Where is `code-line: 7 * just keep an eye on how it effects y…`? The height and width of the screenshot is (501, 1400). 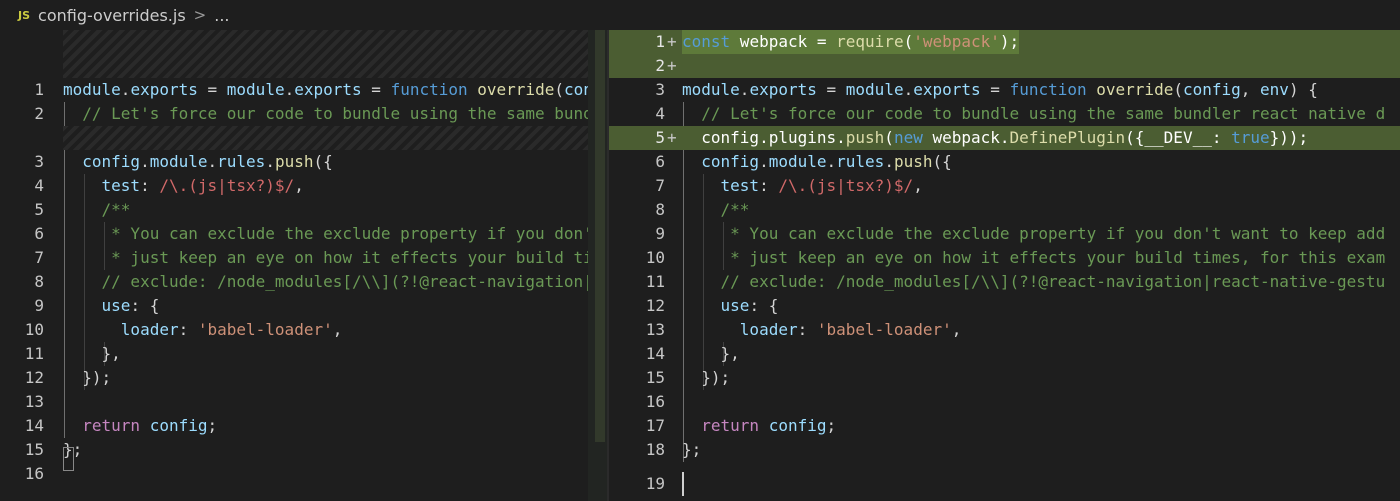 code-line: 7 * just keep an eye on how it effects y… is located at coordinates (303, 258).